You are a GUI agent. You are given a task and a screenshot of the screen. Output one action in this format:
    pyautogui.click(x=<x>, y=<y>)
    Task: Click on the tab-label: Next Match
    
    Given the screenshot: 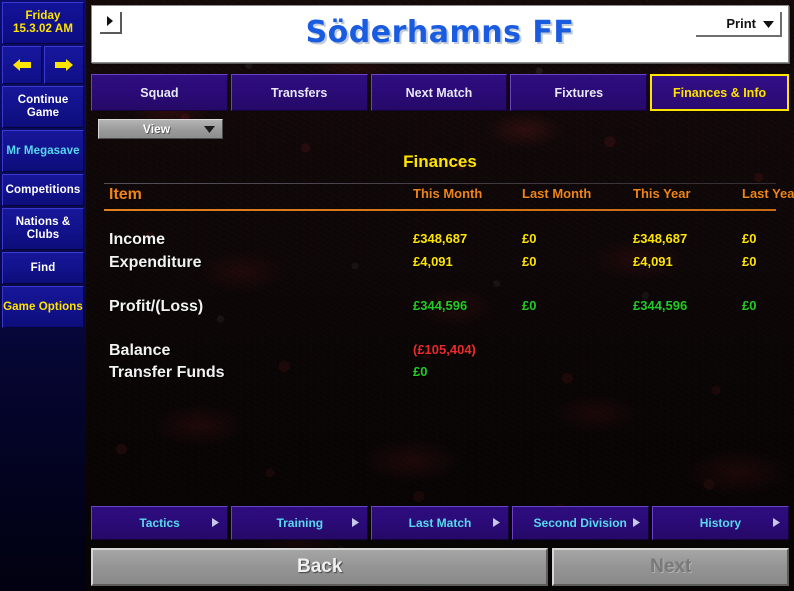 What is the action you would take?
    pyautogui.click(x=439, y=92)
    